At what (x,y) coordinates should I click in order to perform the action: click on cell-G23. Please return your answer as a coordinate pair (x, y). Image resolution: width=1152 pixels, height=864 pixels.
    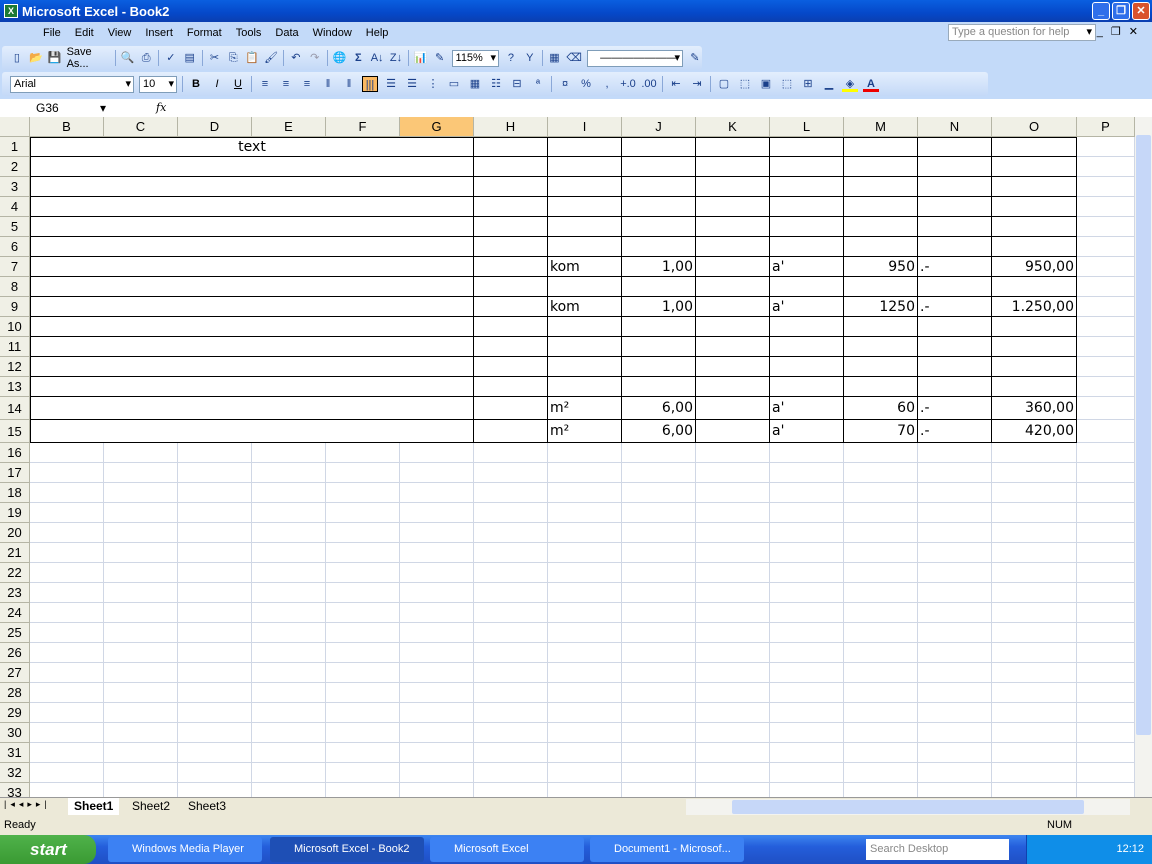
    Looking at the image, I should click on (437, 593).